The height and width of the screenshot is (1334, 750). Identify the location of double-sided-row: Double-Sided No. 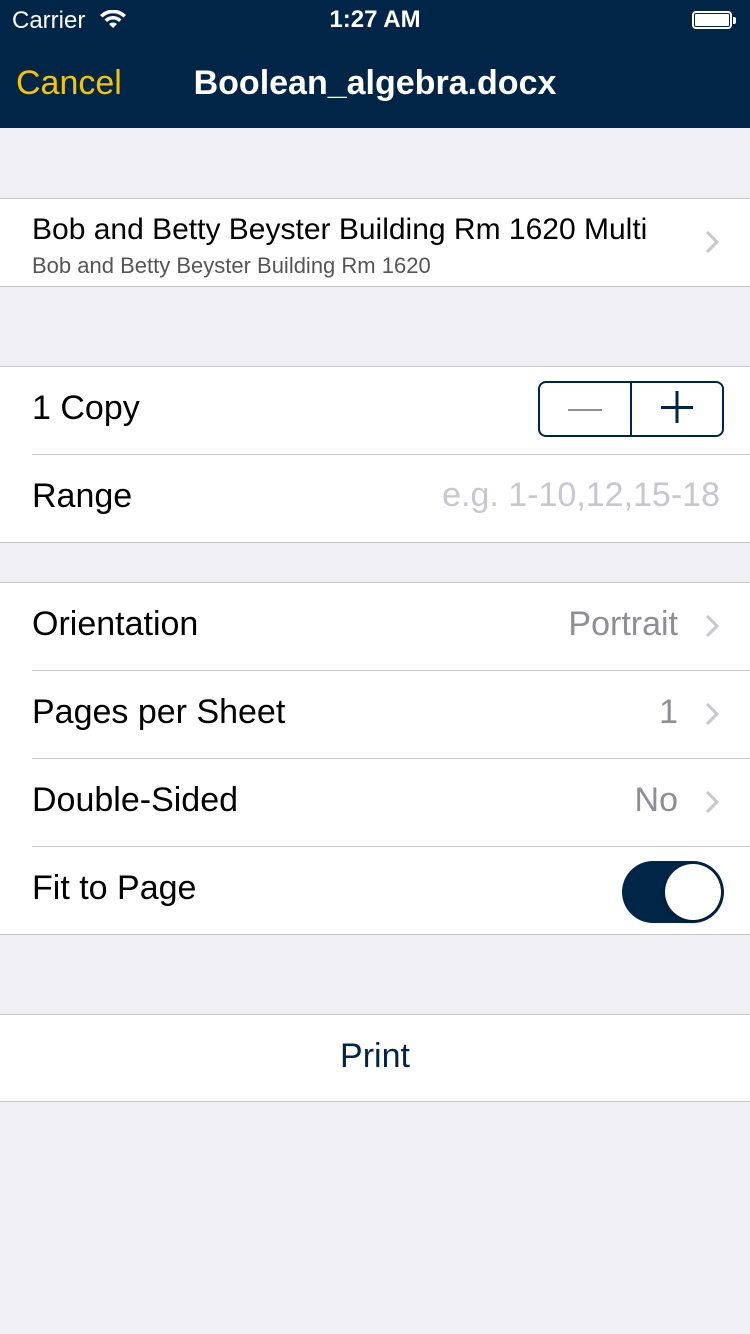
(391, 802).